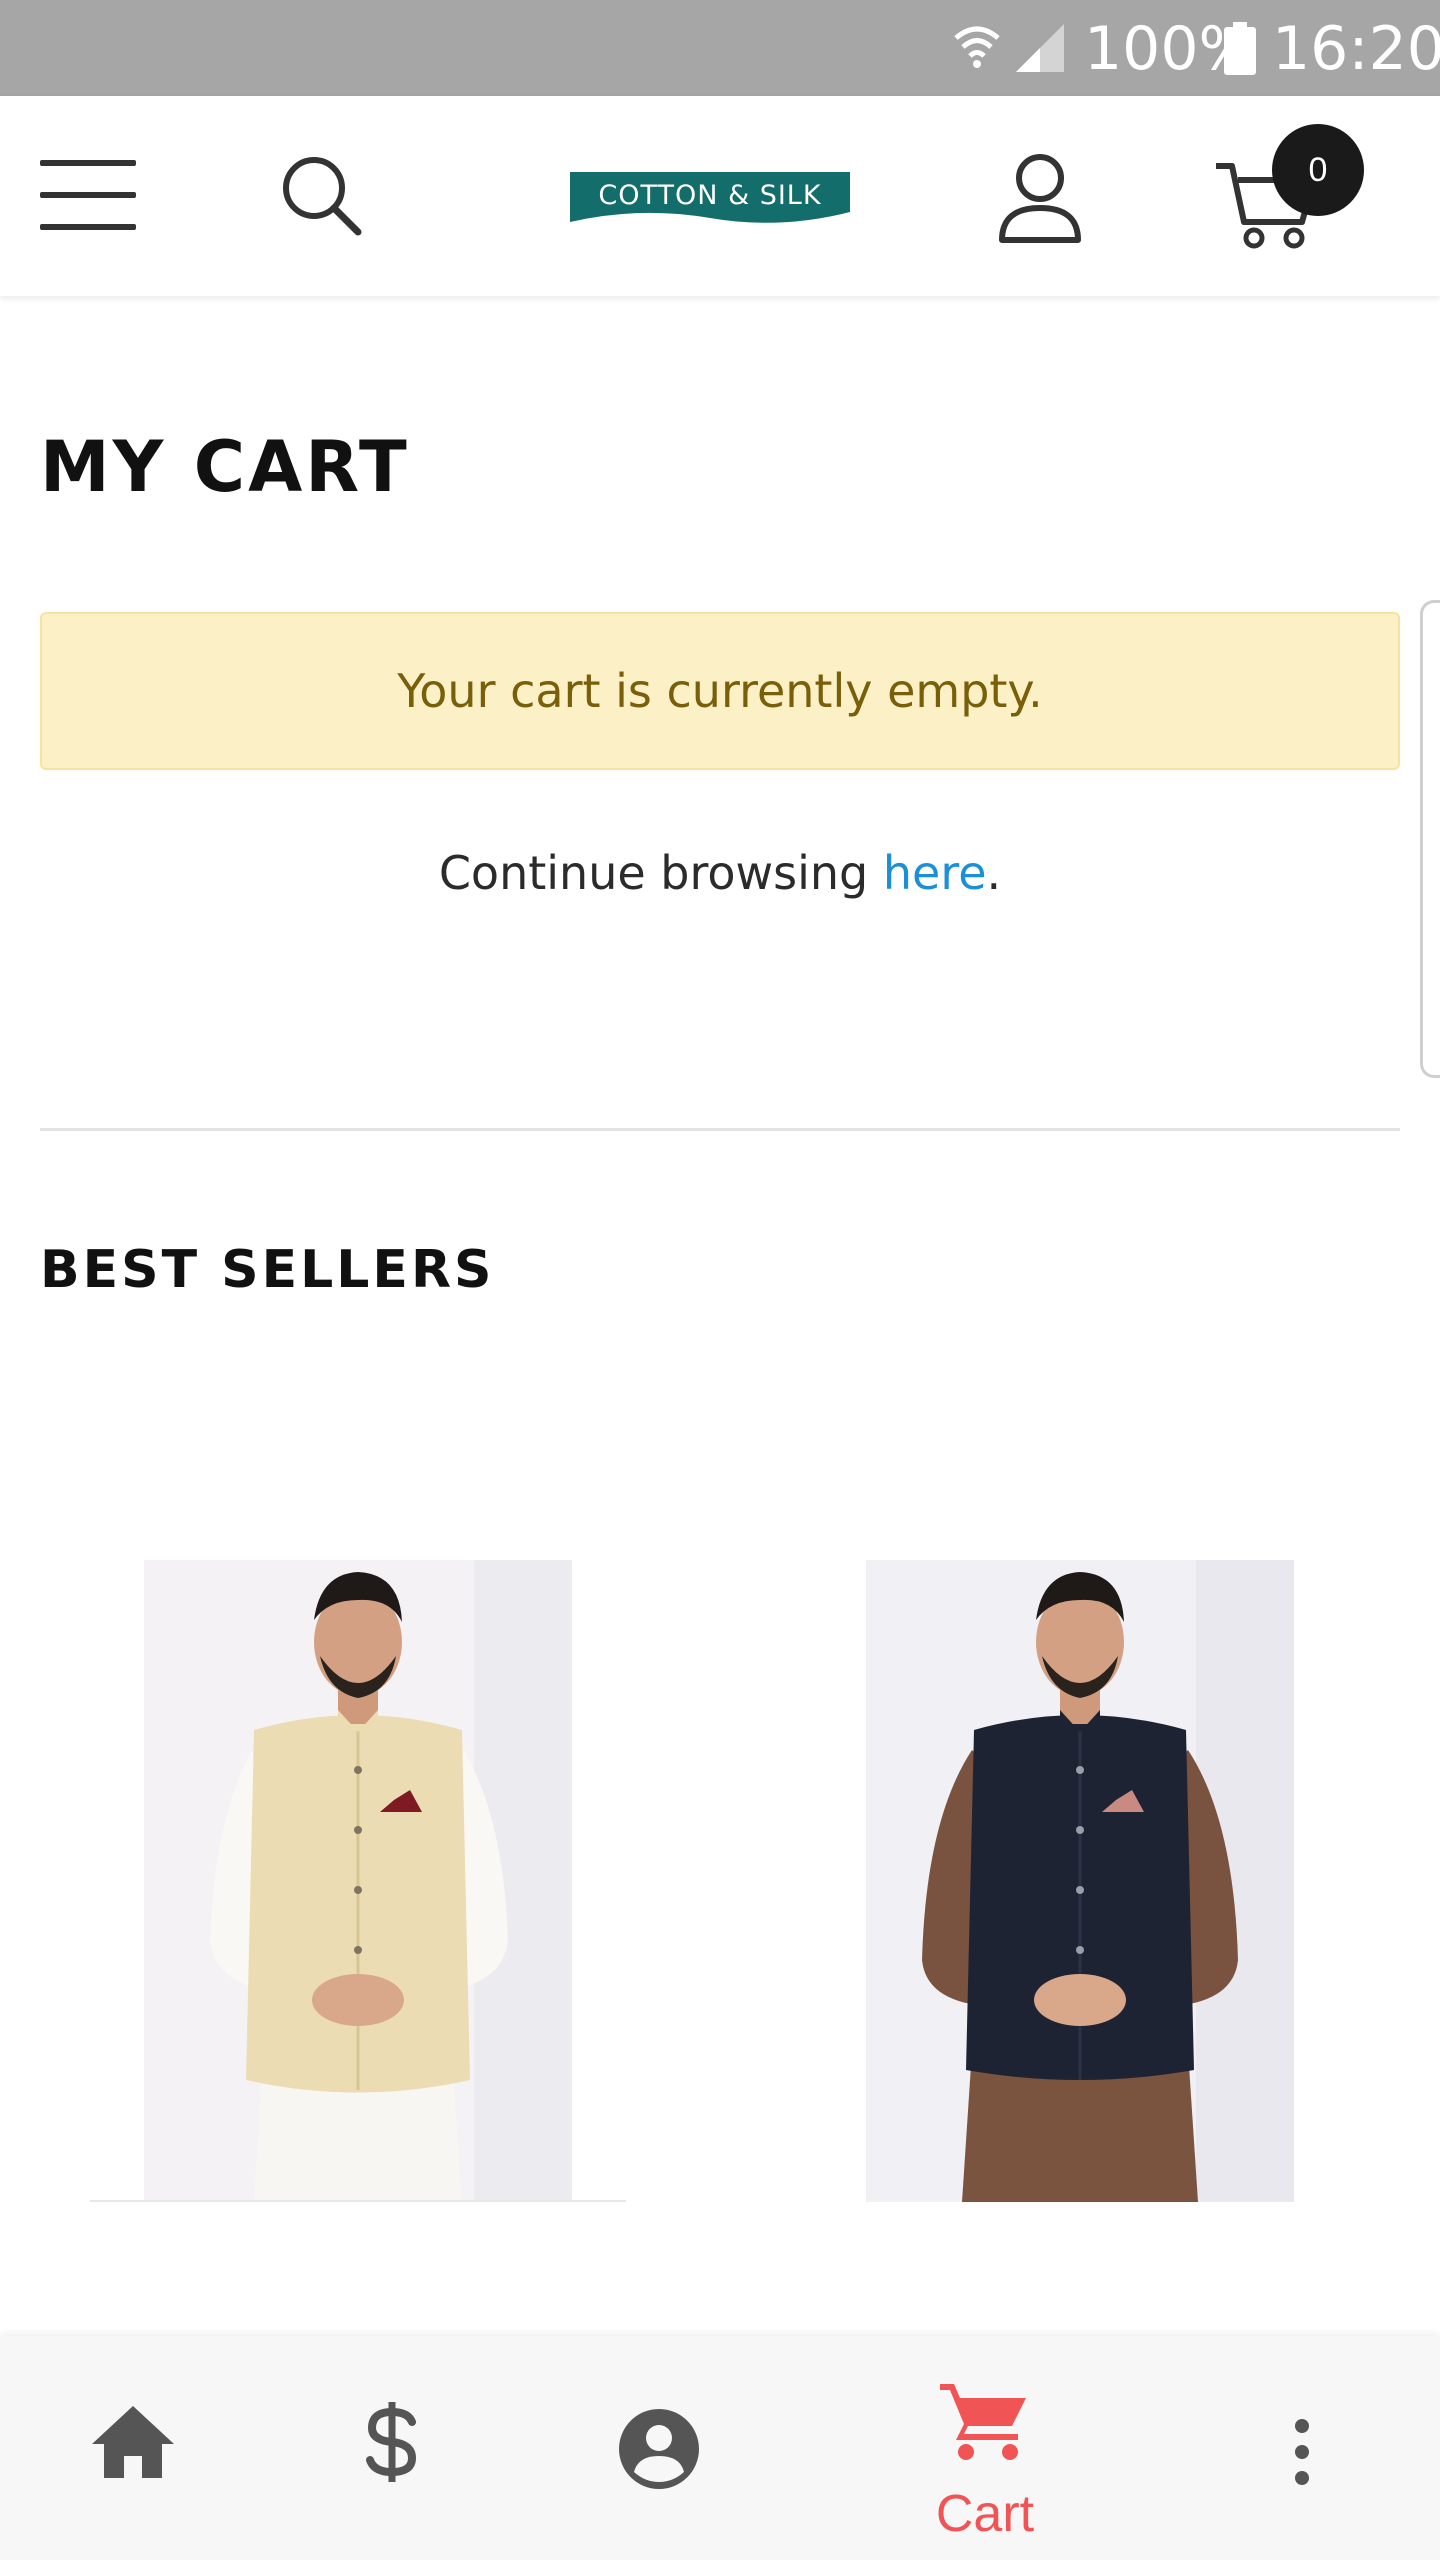  I want to click on nav-cart-label: Cart, so click(985, 2514).